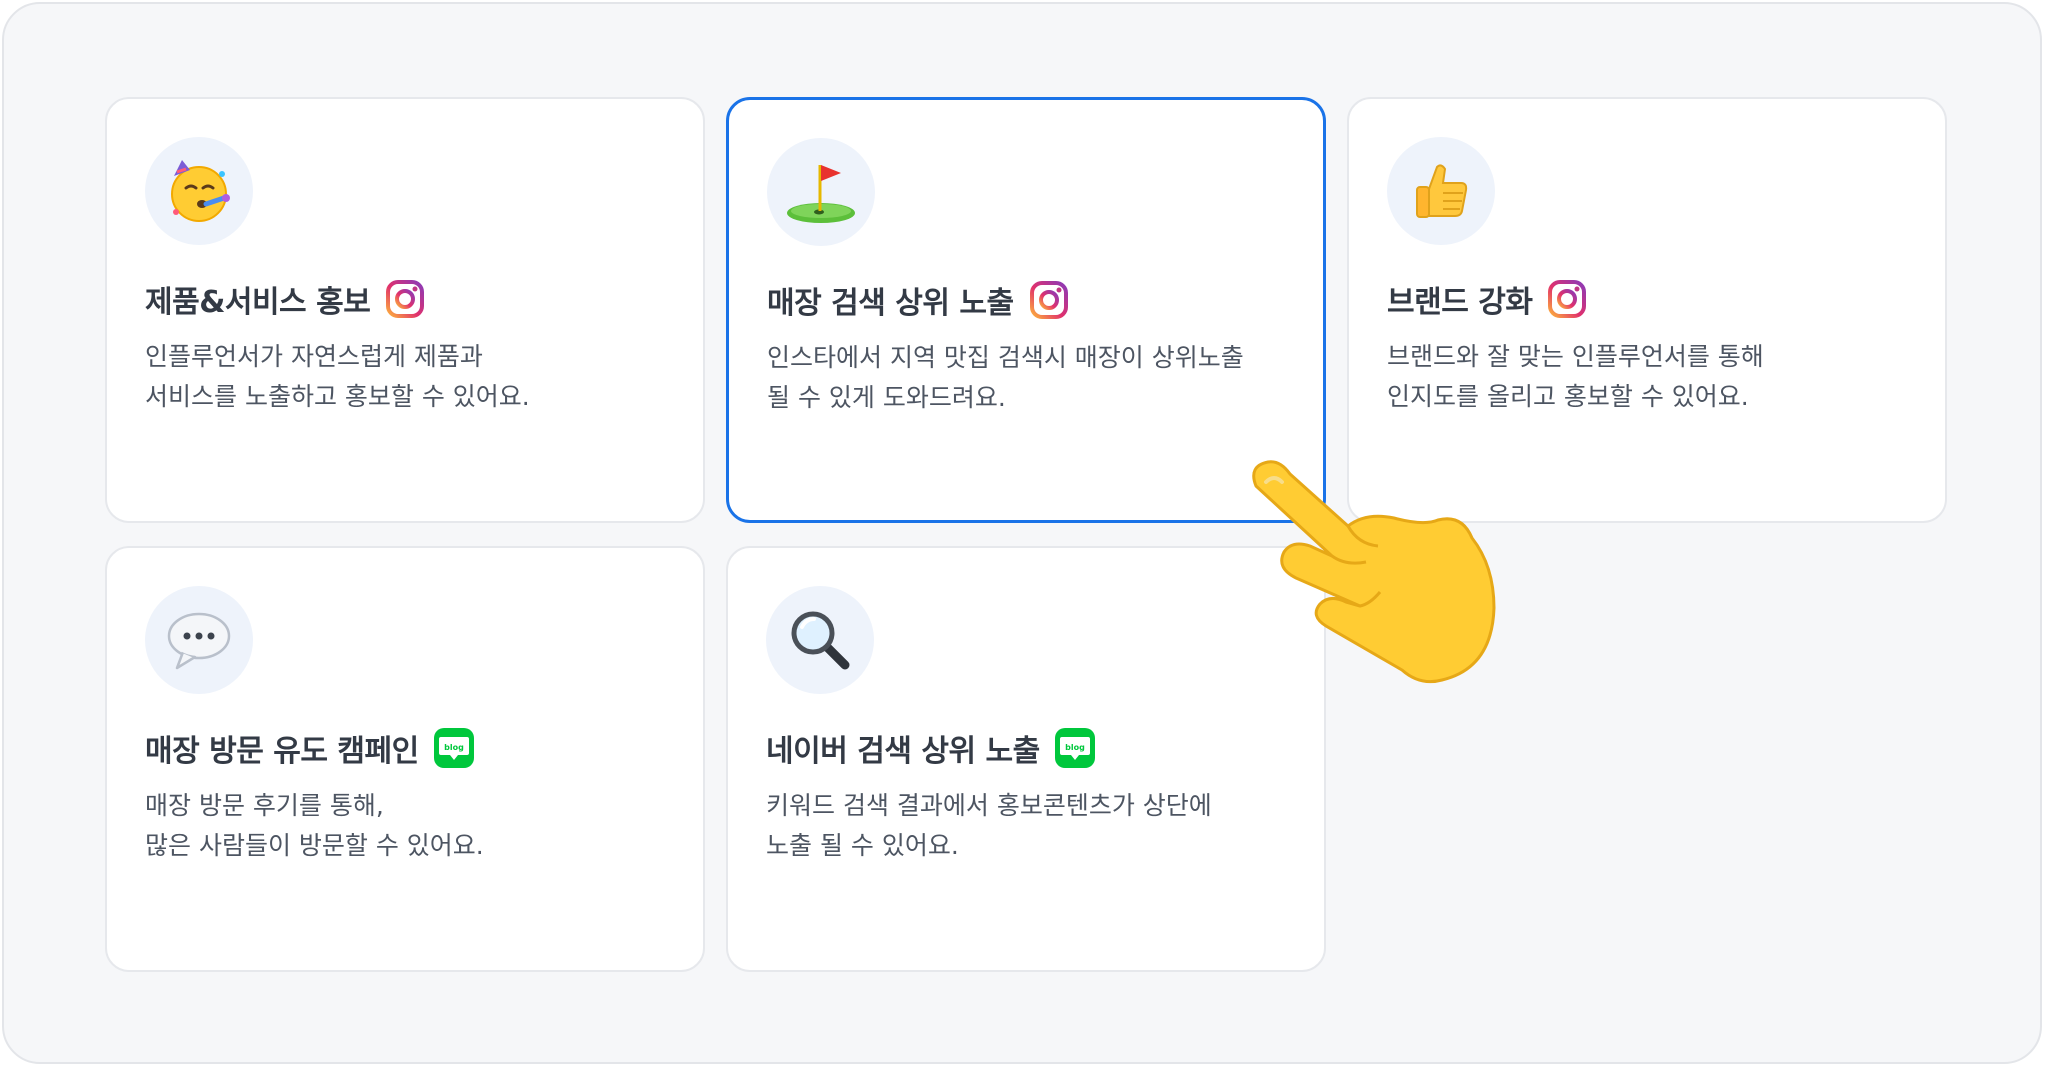 The width and height of the screenshot is (2048, 1070). What do you see at coordinates (1575, 356) in the screenshot?
I see `desc-line: 브랜드와 잘 맞는 인플루언서를 통해` at bounding box center [1575, 356].